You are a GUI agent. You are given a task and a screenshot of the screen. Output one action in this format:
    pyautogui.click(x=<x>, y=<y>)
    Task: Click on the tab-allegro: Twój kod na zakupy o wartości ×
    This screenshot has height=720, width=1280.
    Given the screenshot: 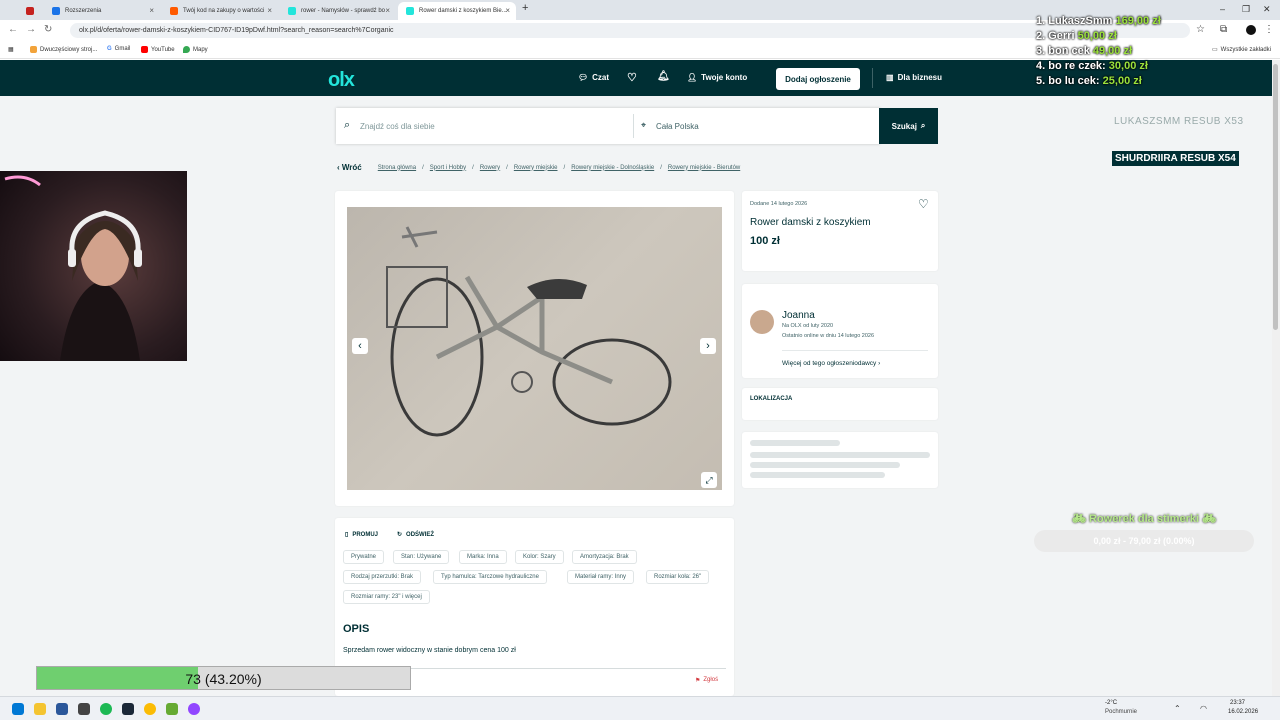 What is the action you would take?
    pyautogui.click(x=220, y=11)
    